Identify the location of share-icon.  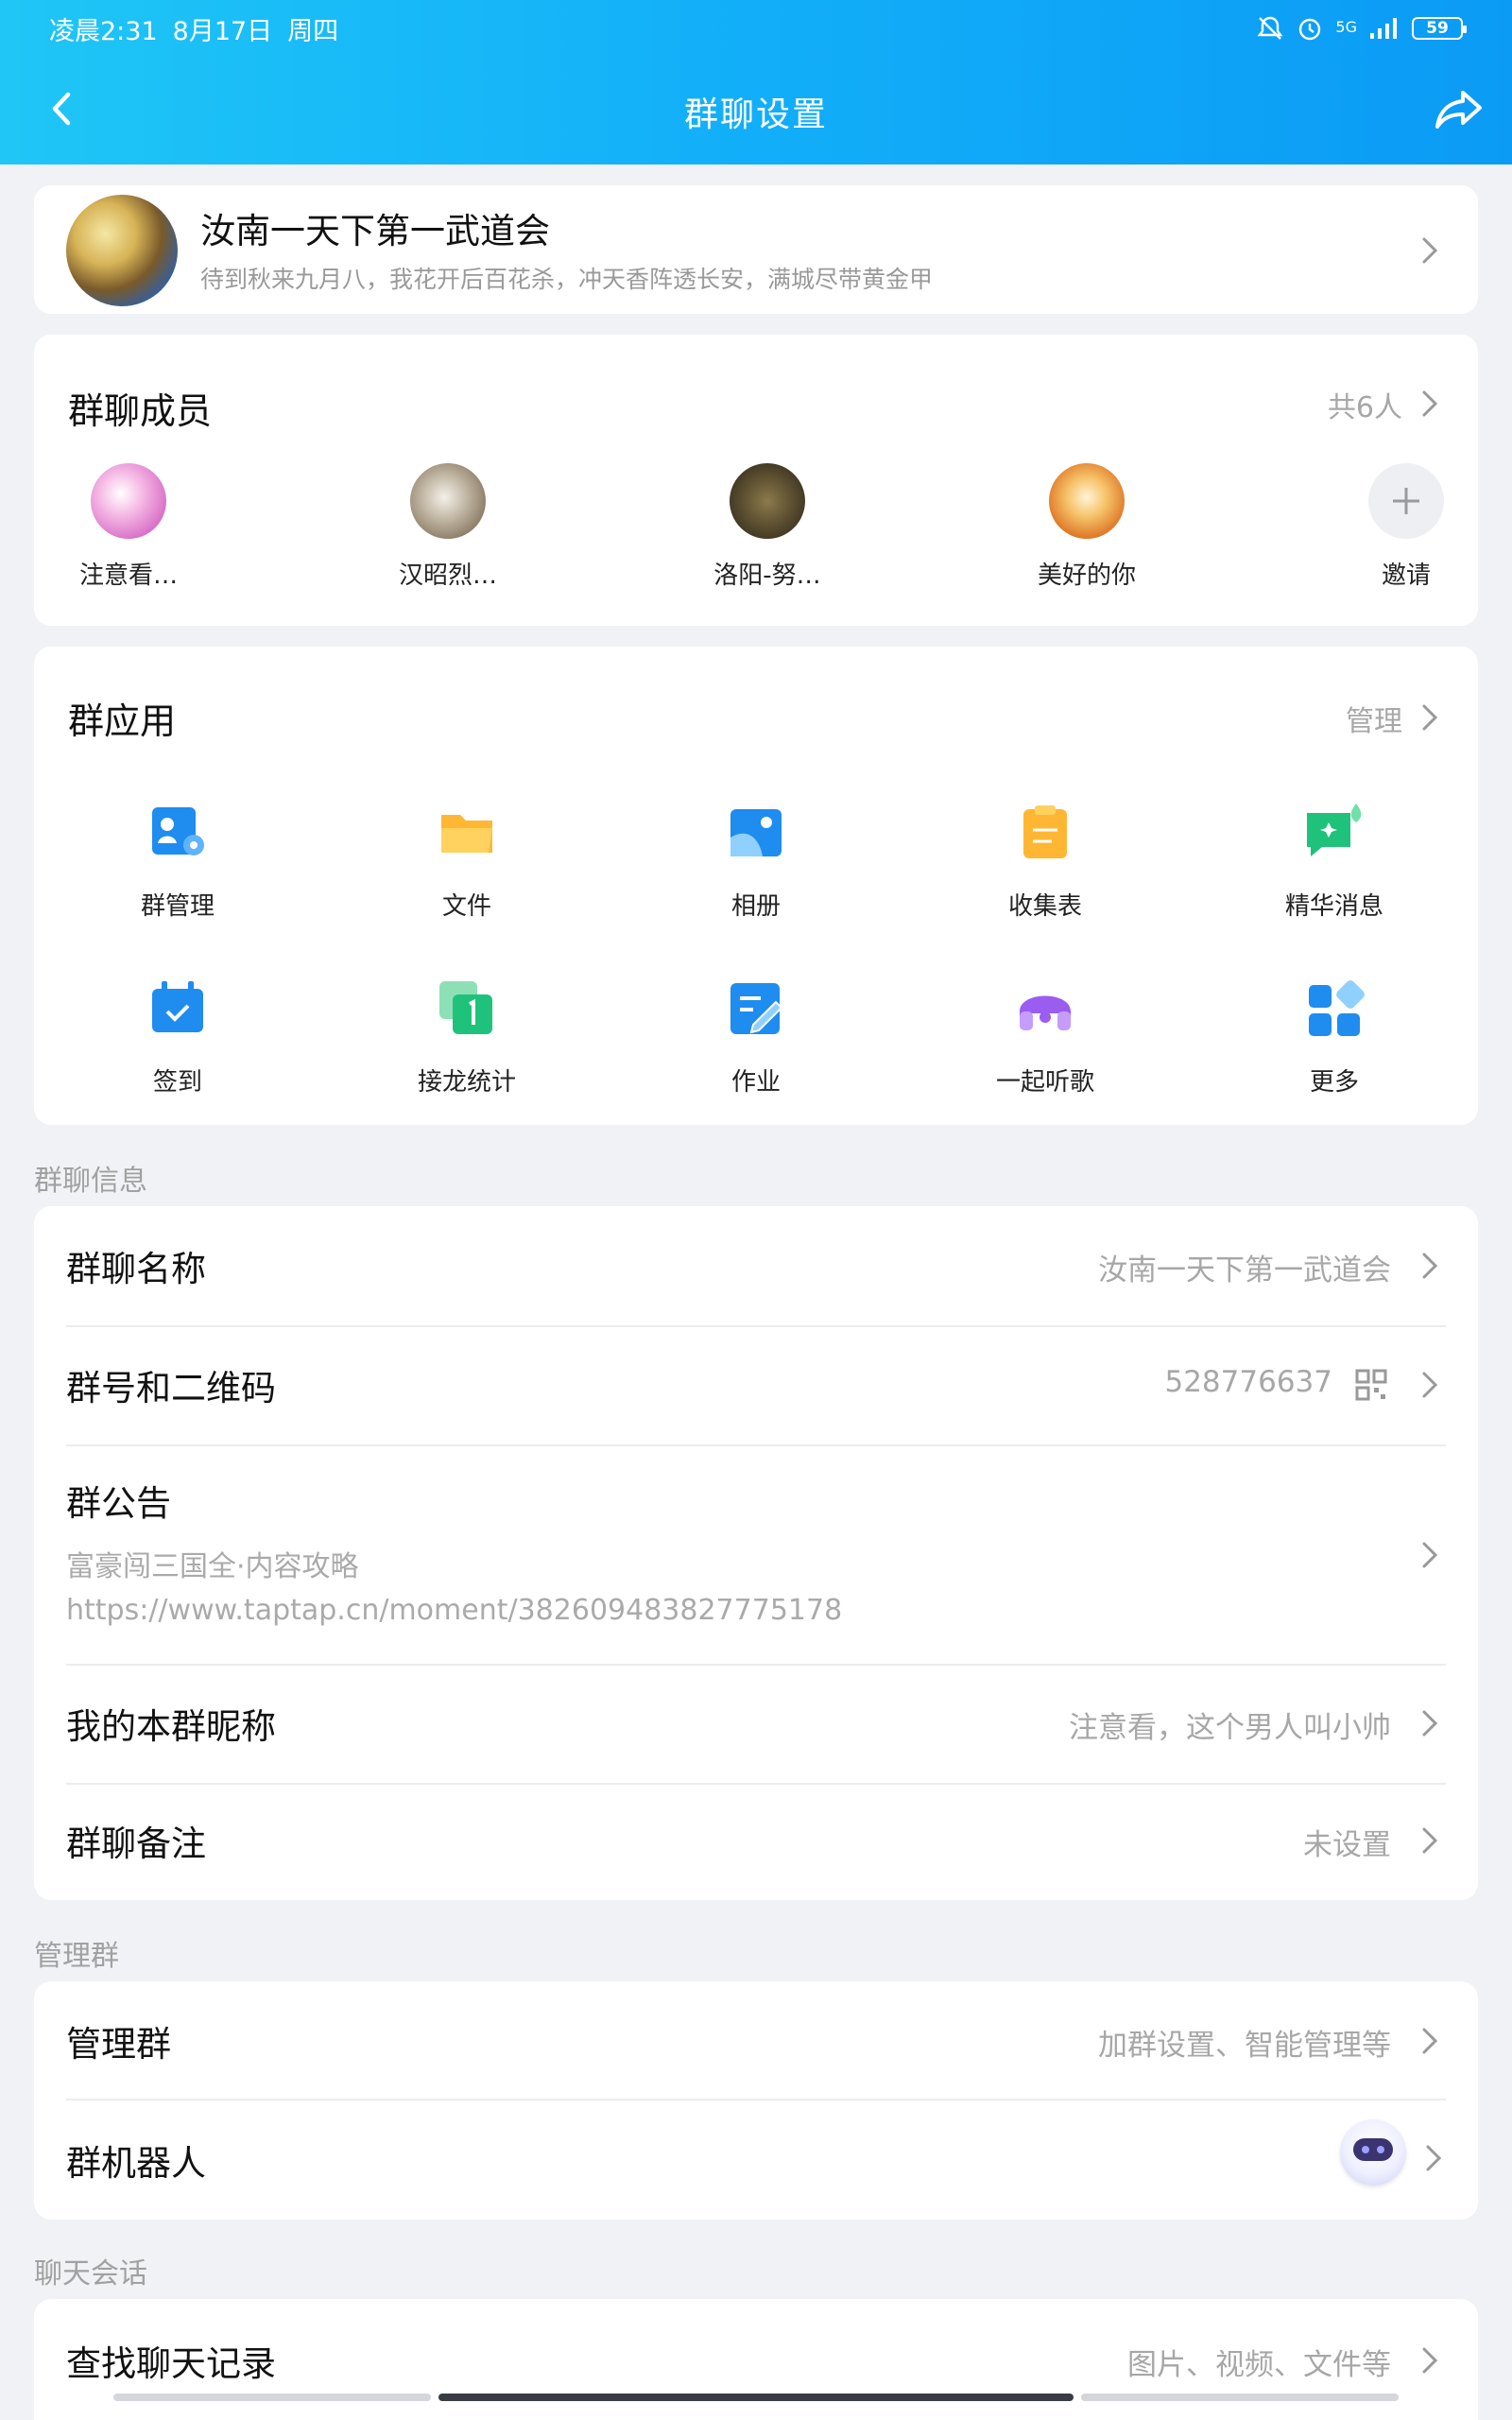
(1458, 108).